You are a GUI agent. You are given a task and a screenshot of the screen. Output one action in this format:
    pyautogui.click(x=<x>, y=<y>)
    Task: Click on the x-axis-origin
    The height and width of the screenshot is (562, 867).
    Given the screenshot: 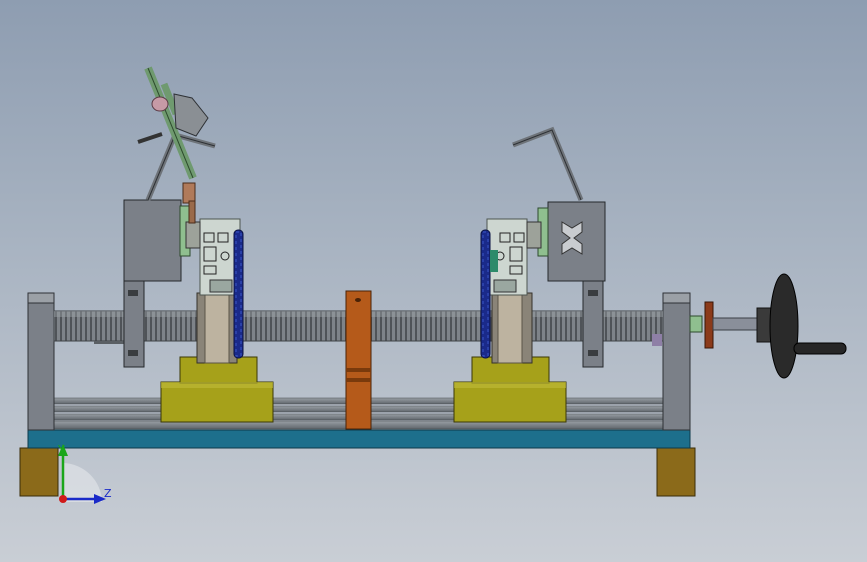 What is the action you would take?
    pyautogui.click(x=63, y=499)
    